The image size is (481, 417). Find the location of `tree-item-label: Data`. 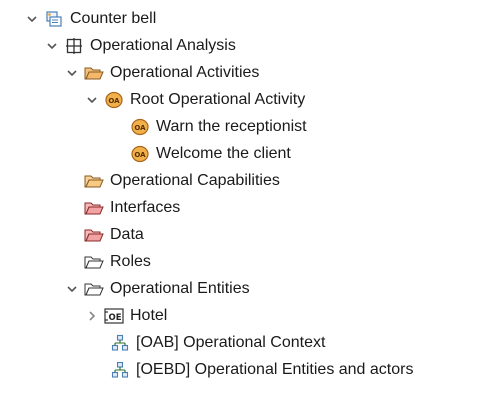

tree-item-label: Data is located at coordinates (127, 234).